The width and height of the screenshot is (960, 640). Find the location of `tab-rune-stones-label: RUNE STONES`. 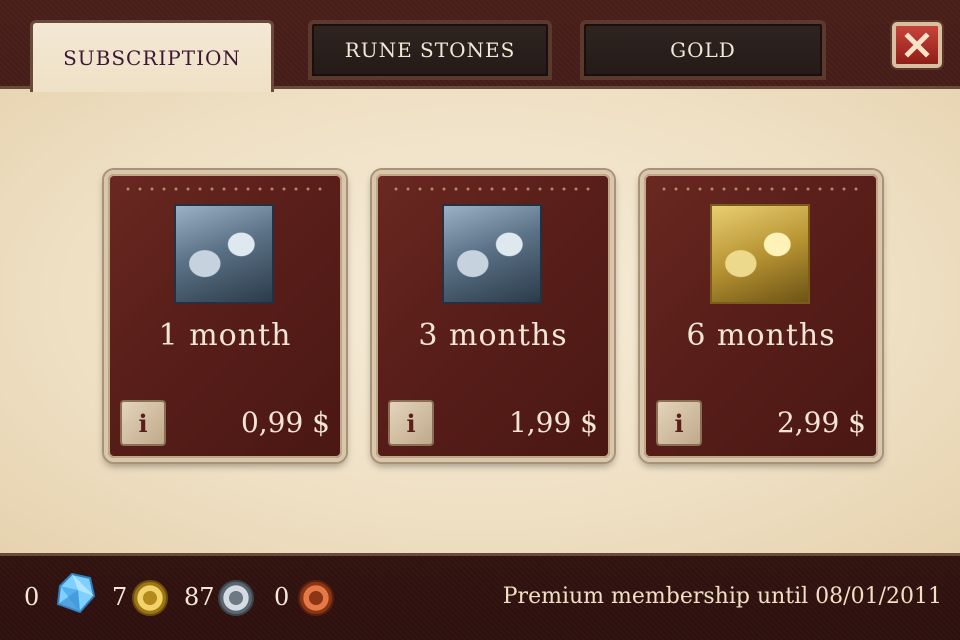

tab-rune-stones-label: RUNE STONES is located at coordinates (430, 50).